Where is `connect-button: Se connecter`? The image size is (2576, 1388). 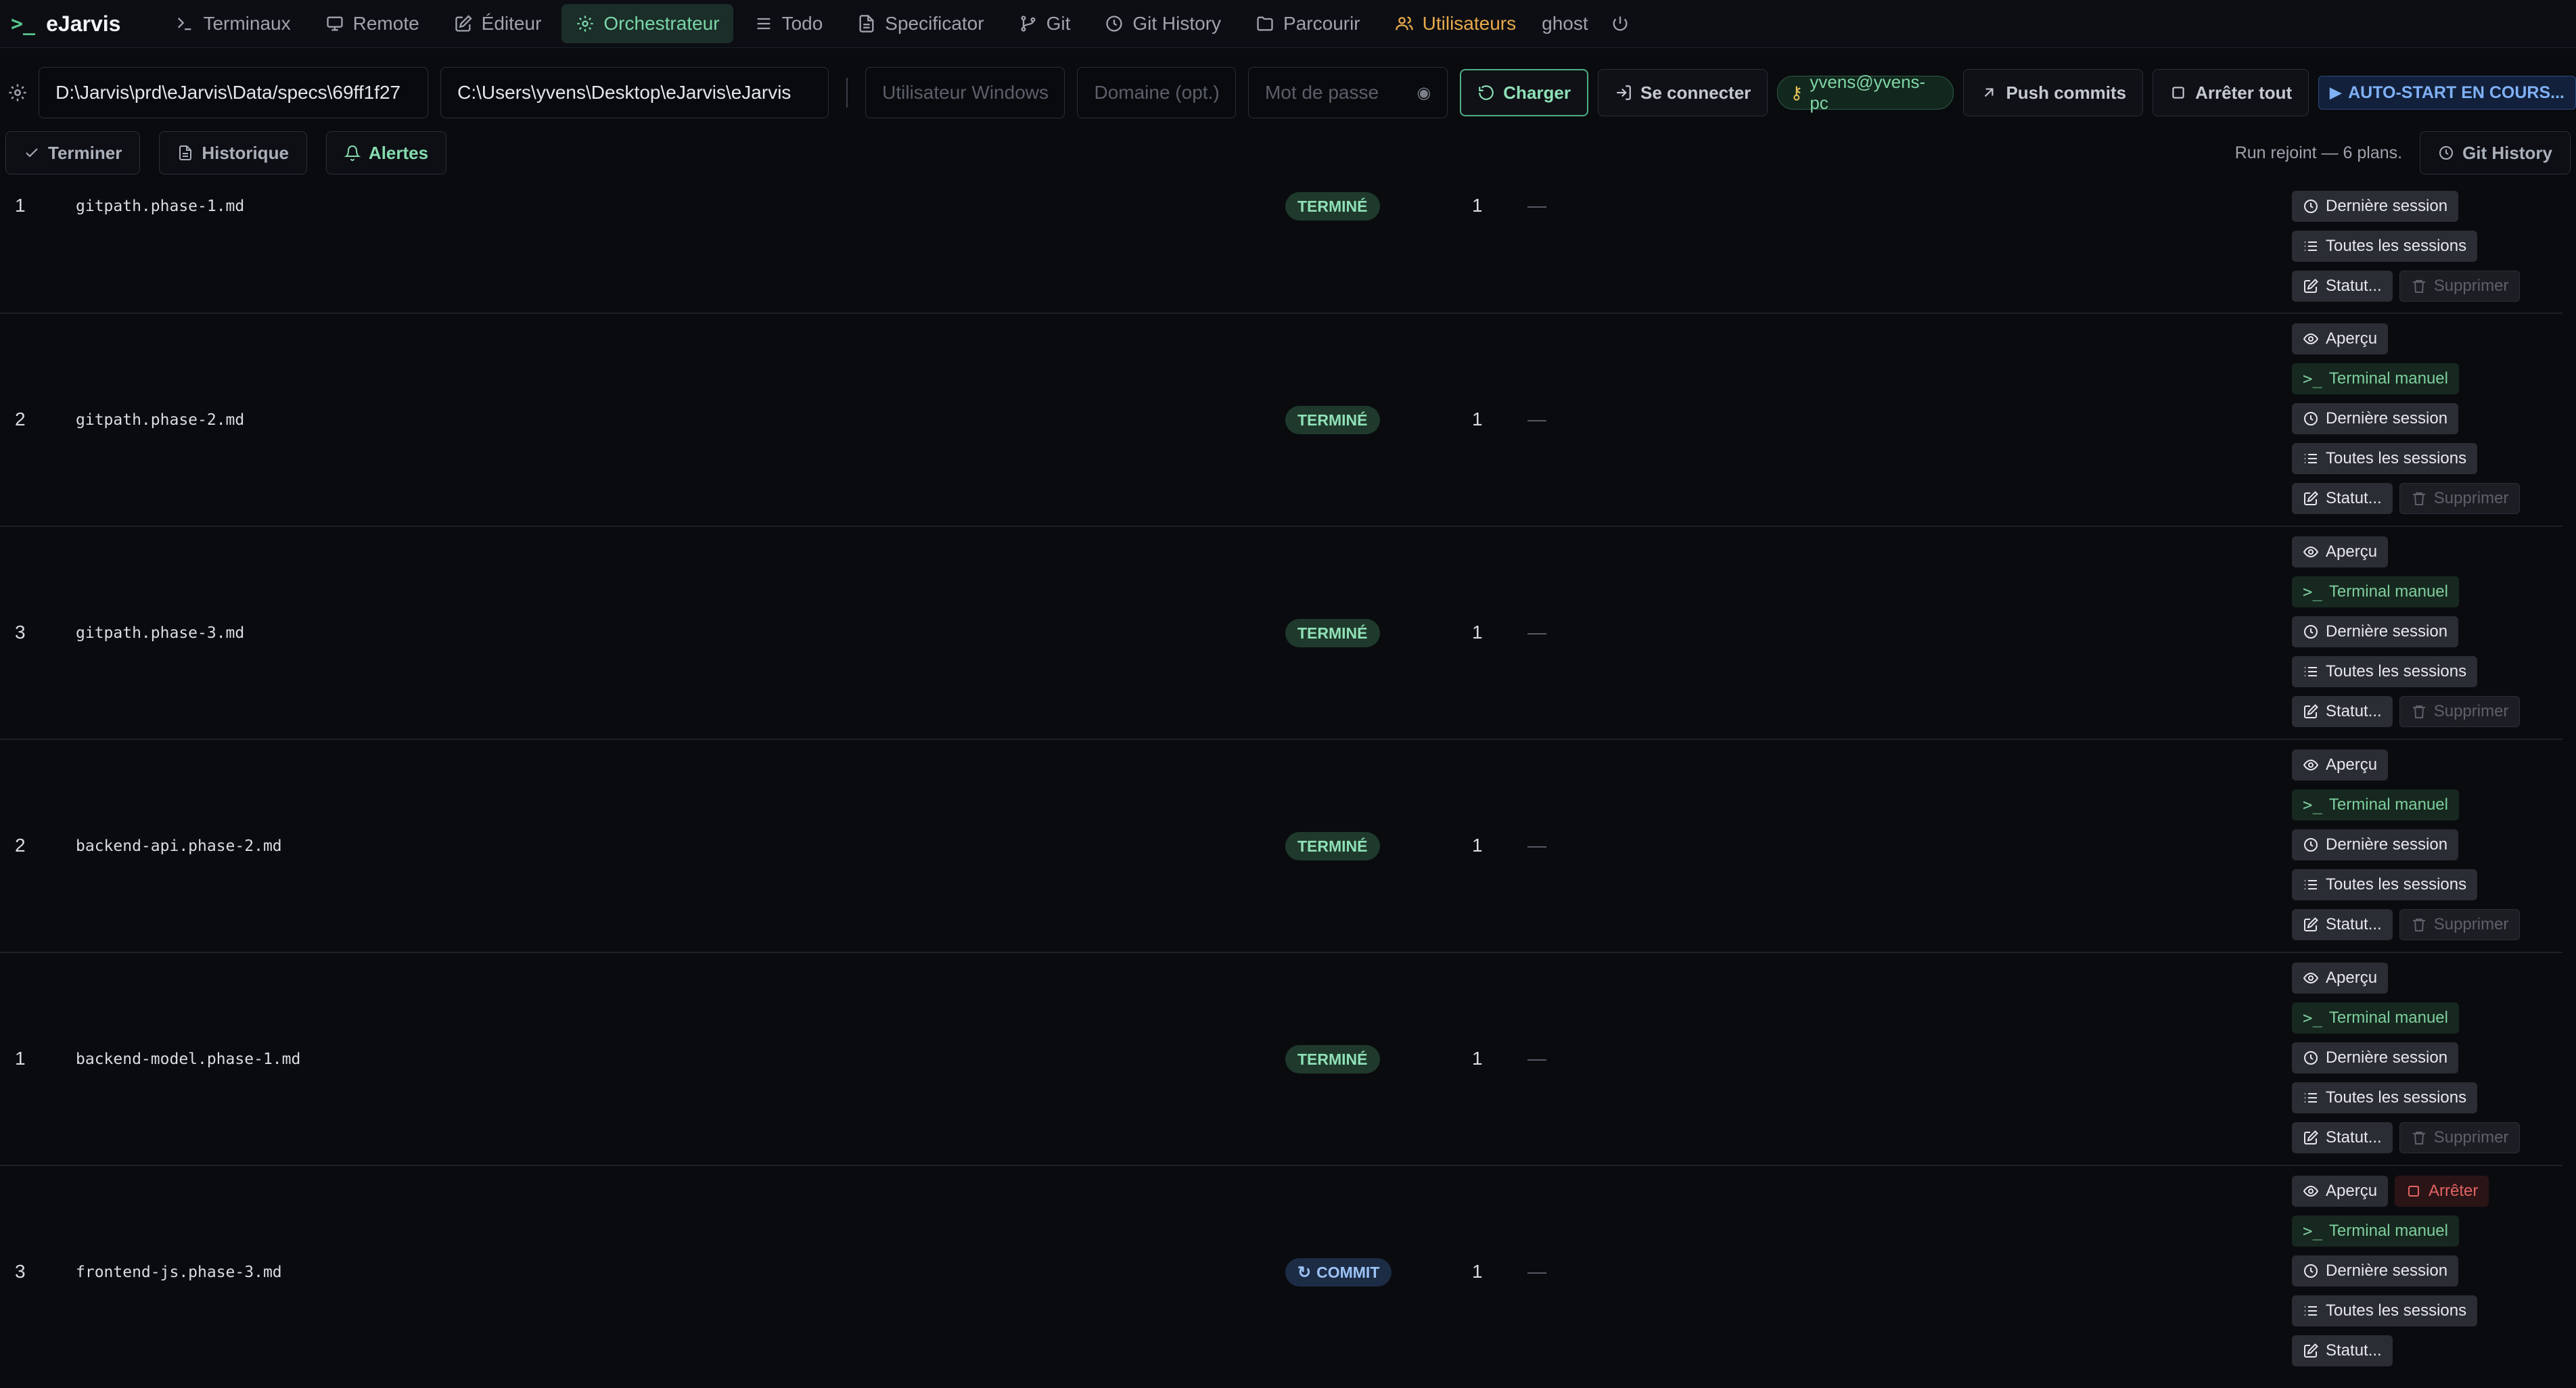
connect-button: Se connecter is located at coordinates (1682, 92).